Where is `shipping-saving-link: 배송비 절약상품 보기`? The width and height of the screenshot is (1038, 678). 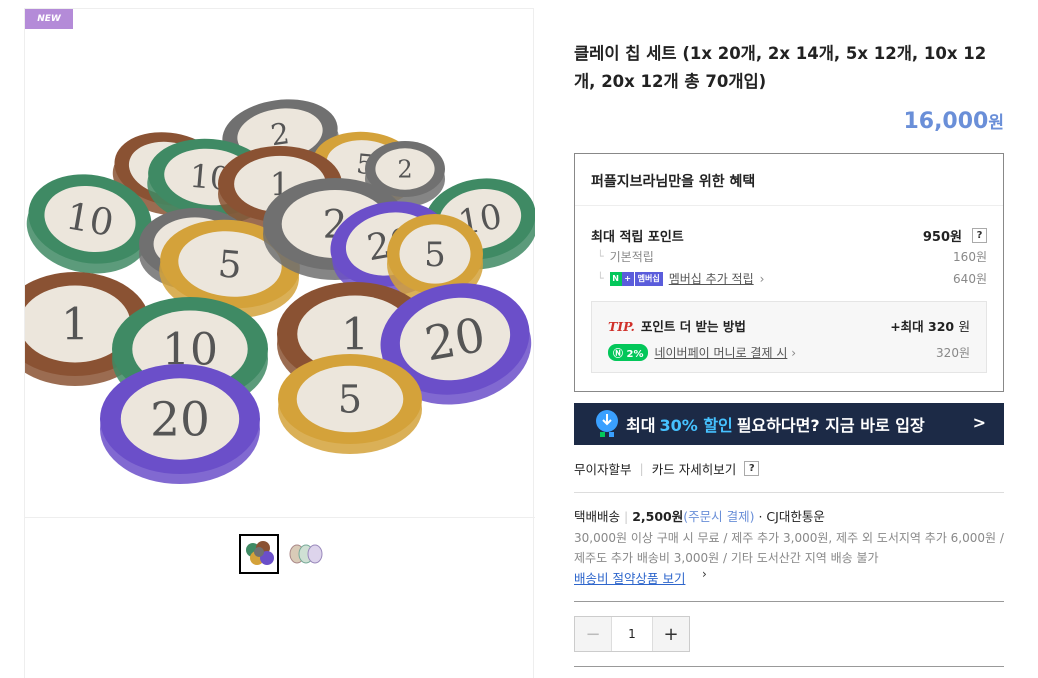
shipping-saving-link: 배송비 절약상품 보기 is located at coordinates (629, 577).